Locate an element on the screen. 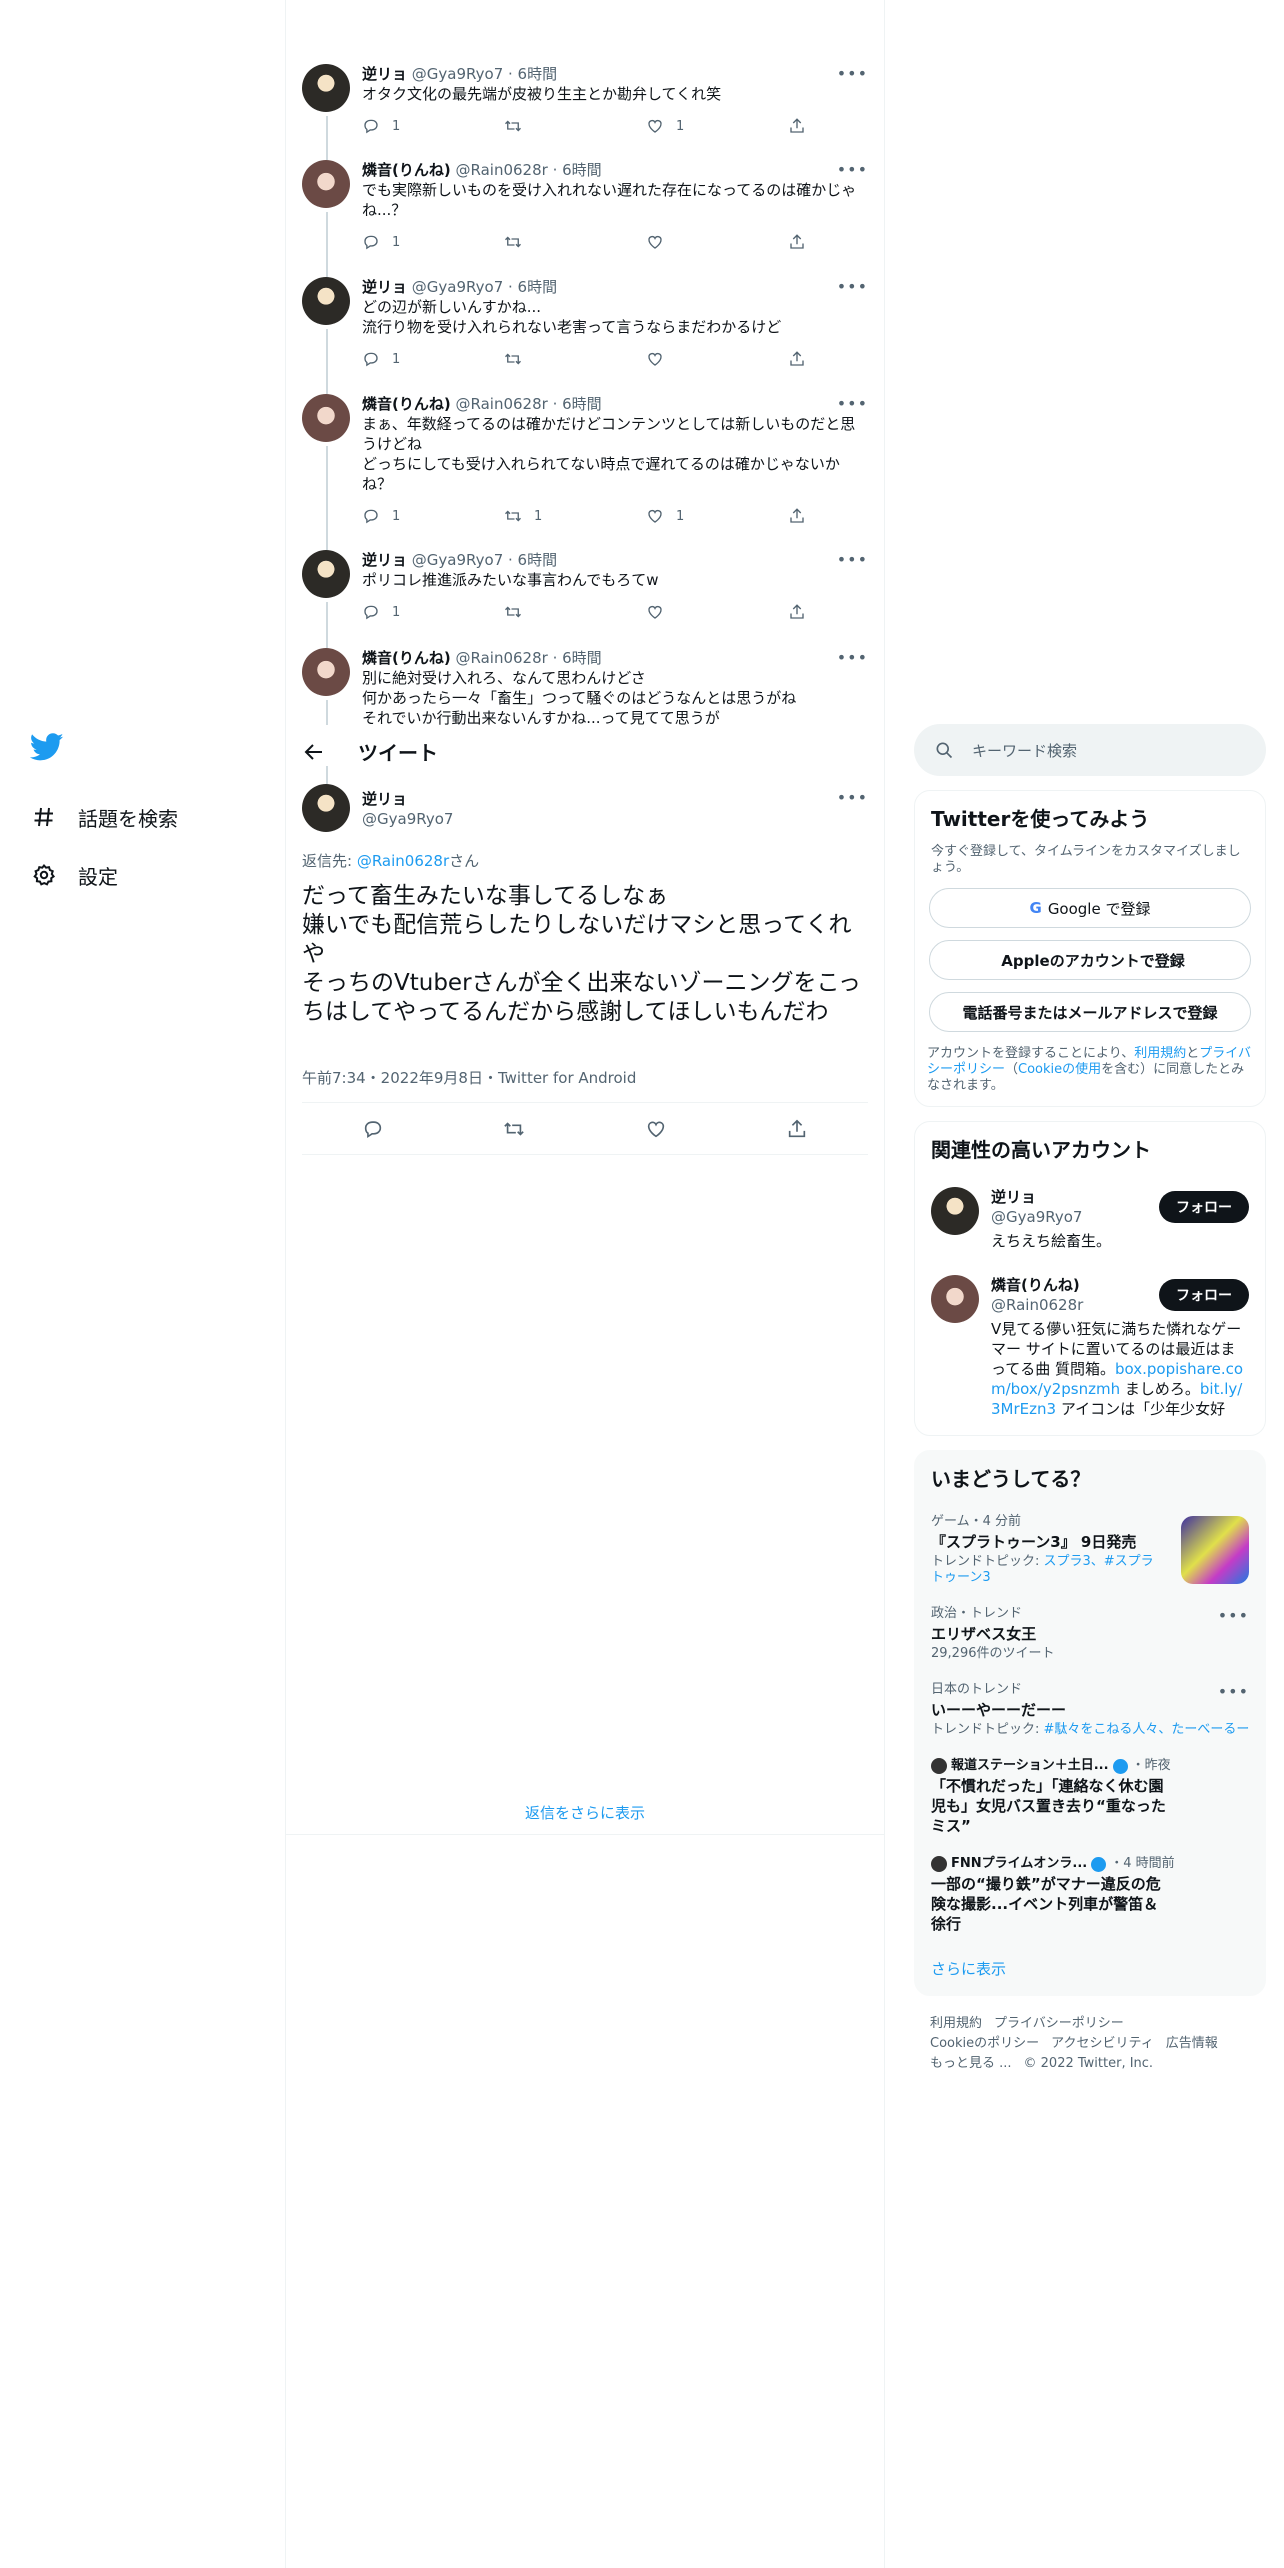  google-signup-button: G Google で登録 is located at coordinates (1090, 908).